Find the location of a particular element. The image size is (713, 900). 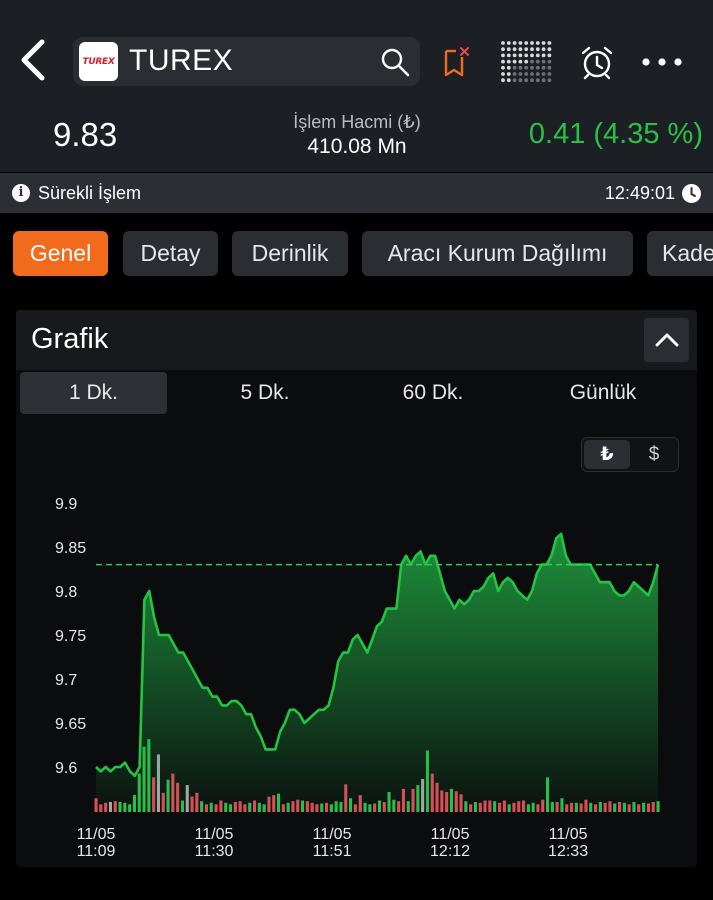

y-tick-label: 9.6 is located at coordinates (66, 768).